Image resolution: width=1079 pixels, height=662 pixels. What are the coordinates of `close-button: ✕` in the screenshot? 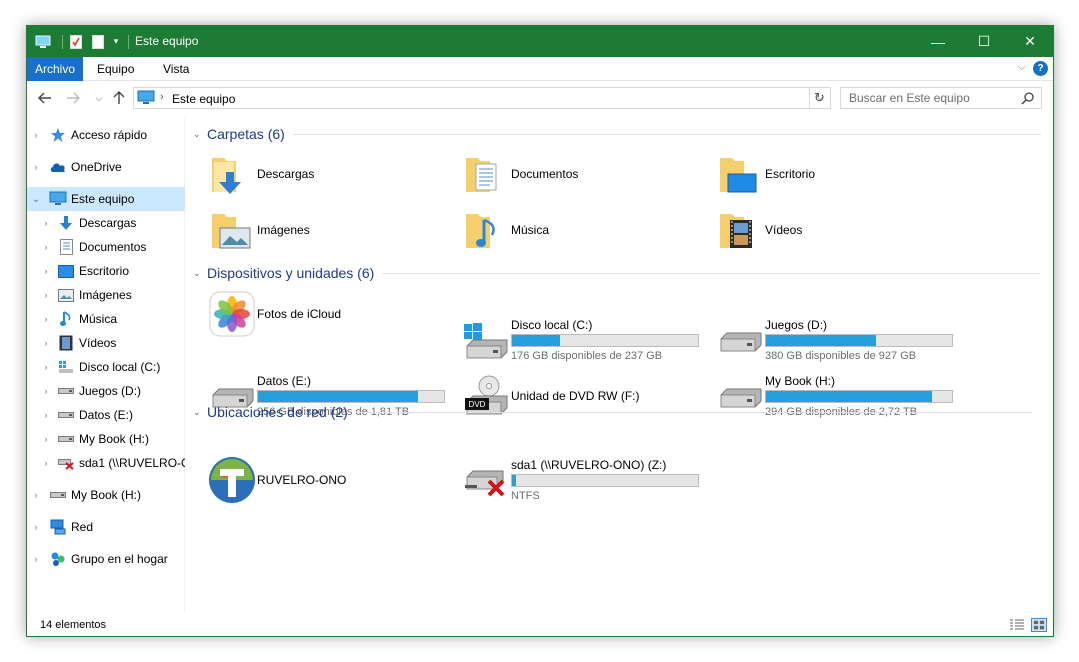 It's located at (1030, 41).